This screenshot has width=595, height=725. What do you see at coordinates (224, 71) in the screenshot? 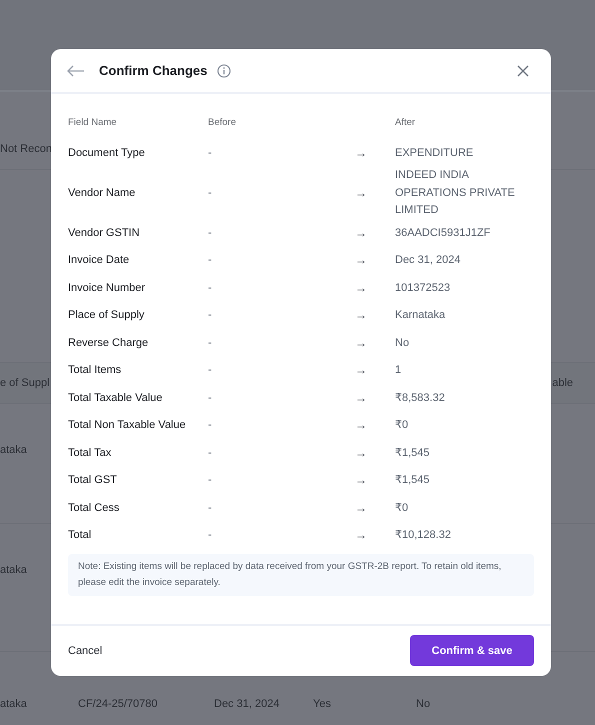
I see `info-icon` at bounding box center [224, 71].